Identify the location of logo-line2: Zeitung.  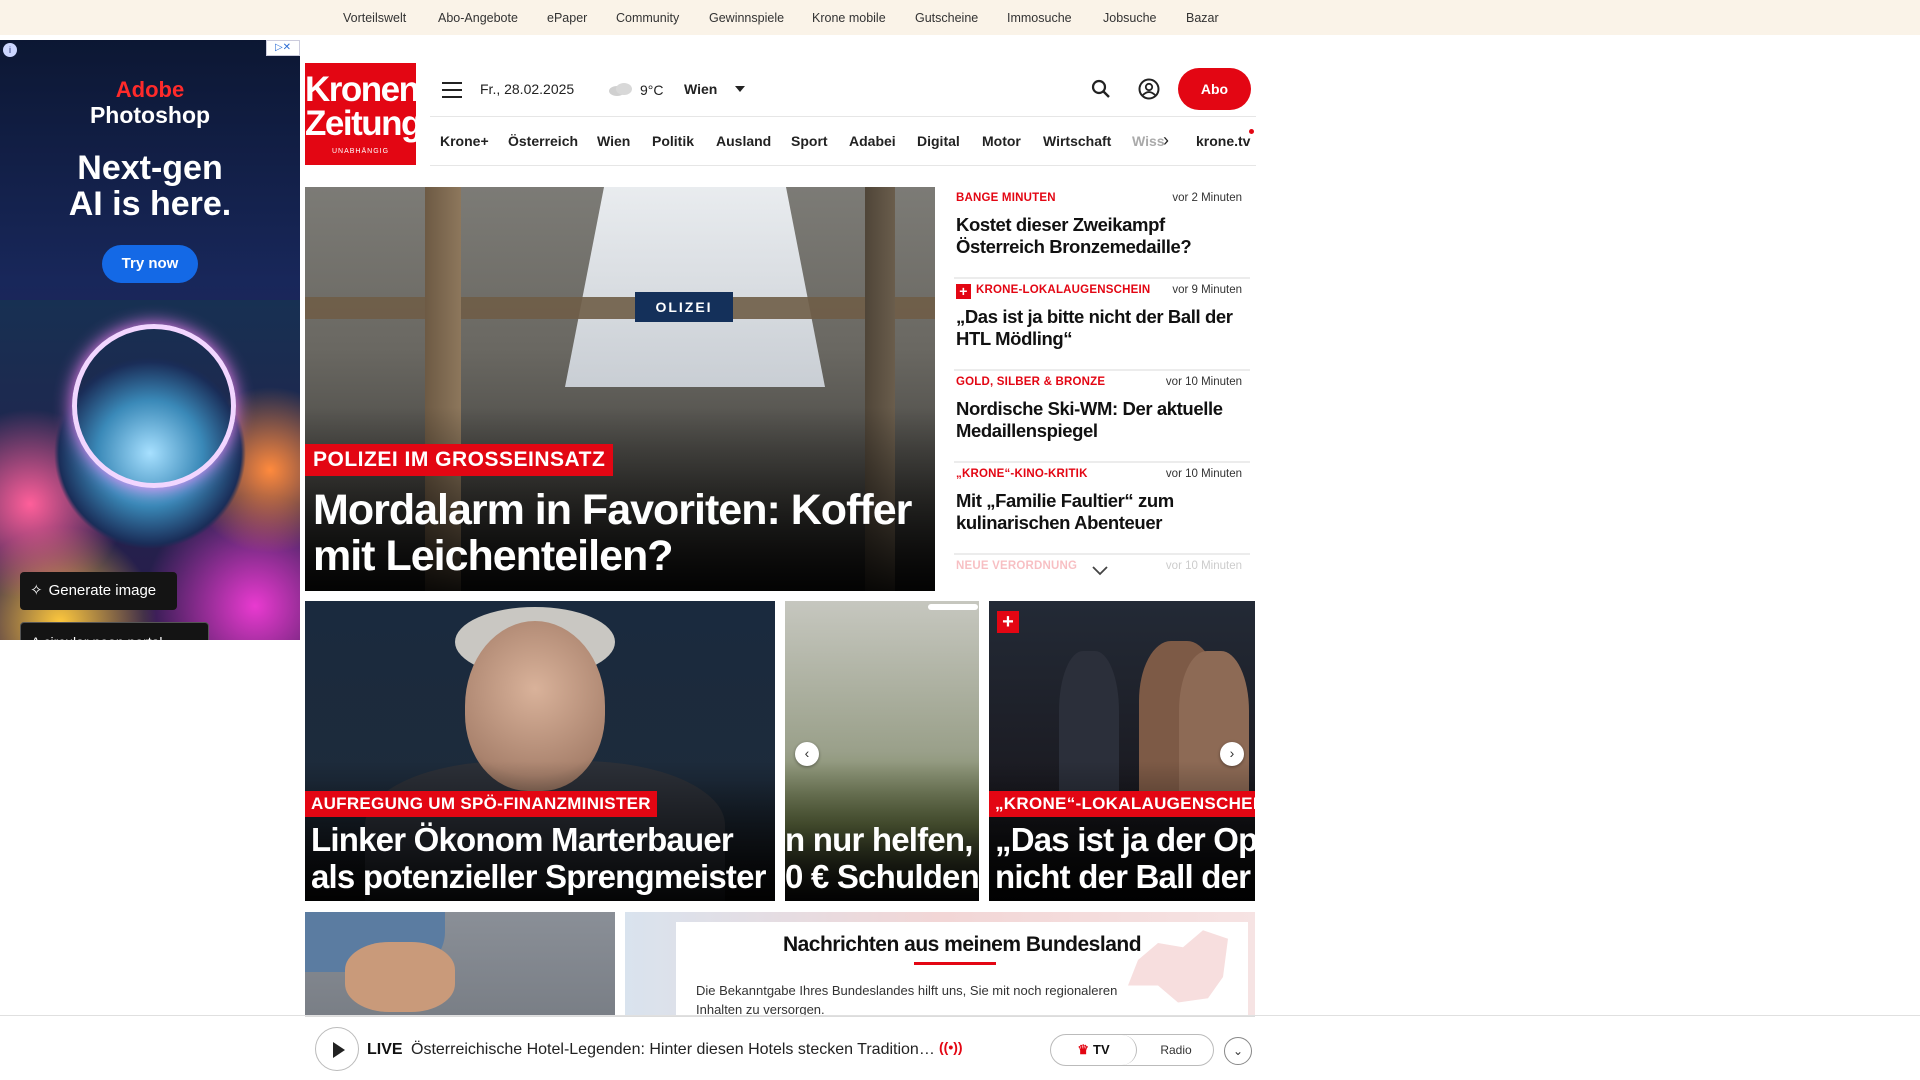
(363, 123).